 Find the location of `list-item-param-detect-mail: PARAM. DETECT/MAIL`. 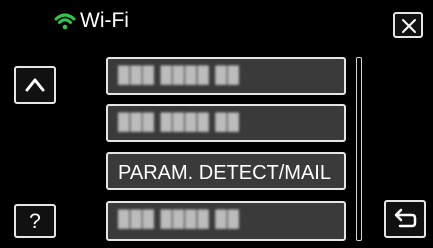

list-item-param-detect-mail: PARAM. DETECT/MAIL is located at coordinates (226, 171).